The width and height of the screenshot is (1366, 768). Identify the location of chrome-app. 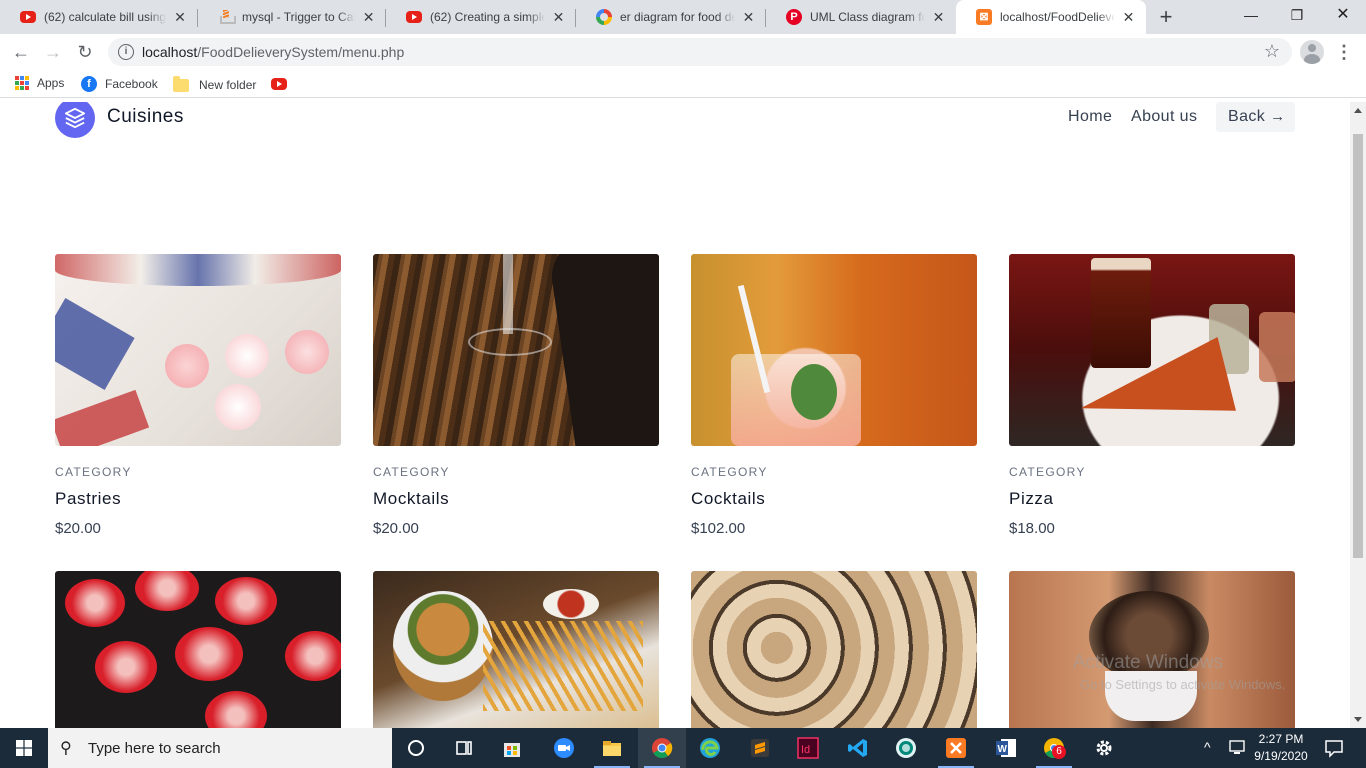
(662, 748).